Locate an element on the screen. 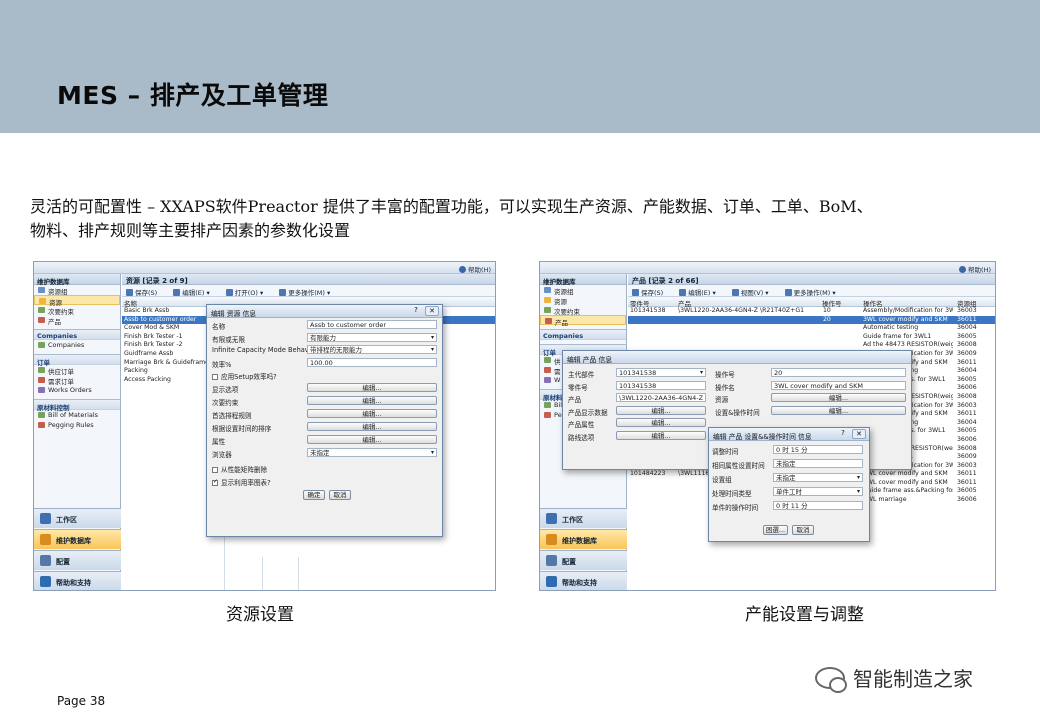 Image resolution: width=1040 pixels, height=720 pixels. nav-item: Pegging Rules is located at coordinates (77, 425).